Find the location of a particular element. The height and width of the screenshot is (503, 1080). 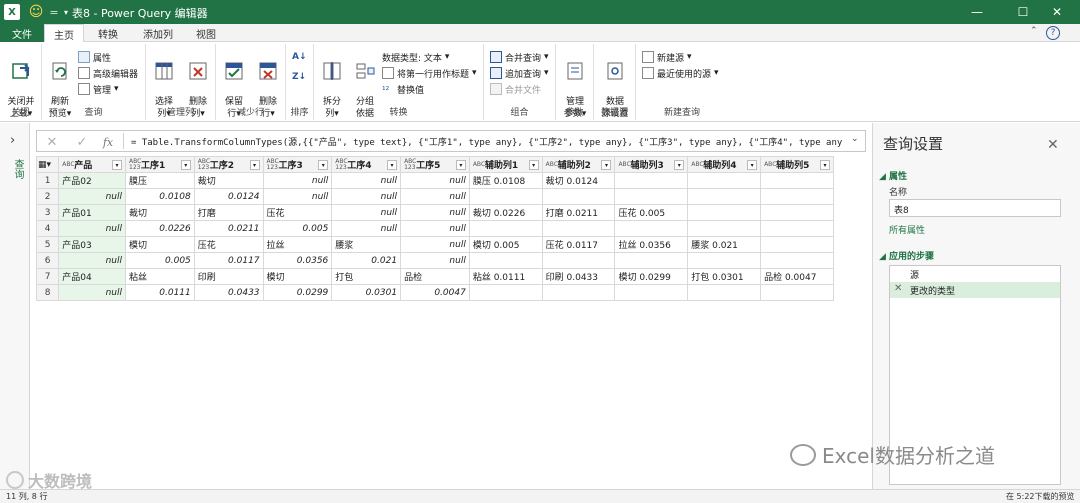

table-menu-icon: ▦▾ is located at coordinates (47, 164).